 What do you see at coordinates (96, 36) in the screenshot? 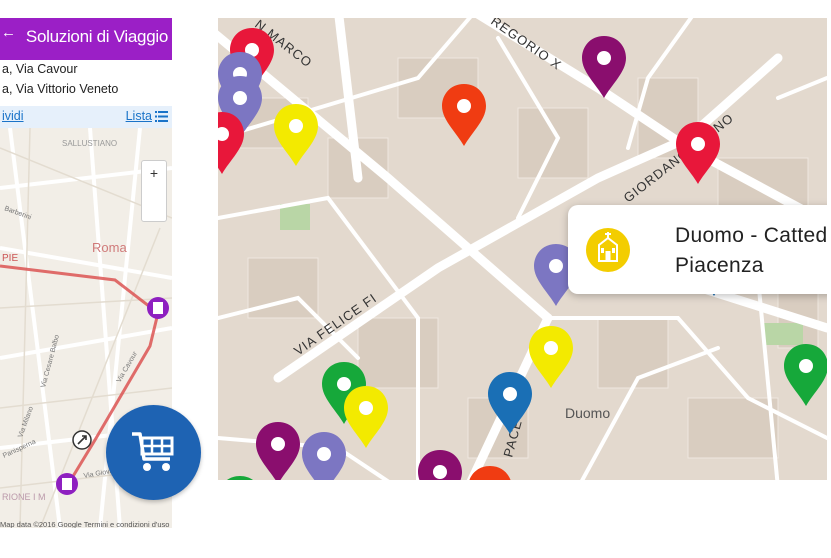
I see `page-title: Soluzioni di Viaggio` at bounding box center [96, 36].